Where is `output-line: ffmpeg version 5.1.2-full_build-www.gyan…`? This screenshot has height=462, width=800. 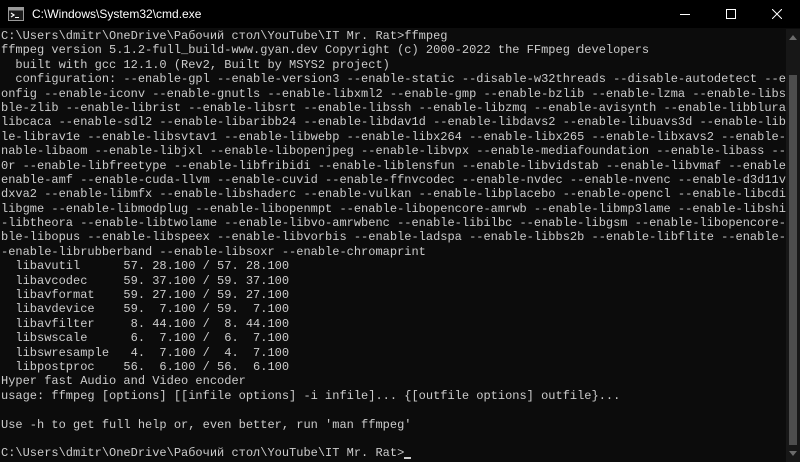
output-line: ffmpeg version 5.1.2-full_build-www.gyan… is located at coordinates (325, 50).